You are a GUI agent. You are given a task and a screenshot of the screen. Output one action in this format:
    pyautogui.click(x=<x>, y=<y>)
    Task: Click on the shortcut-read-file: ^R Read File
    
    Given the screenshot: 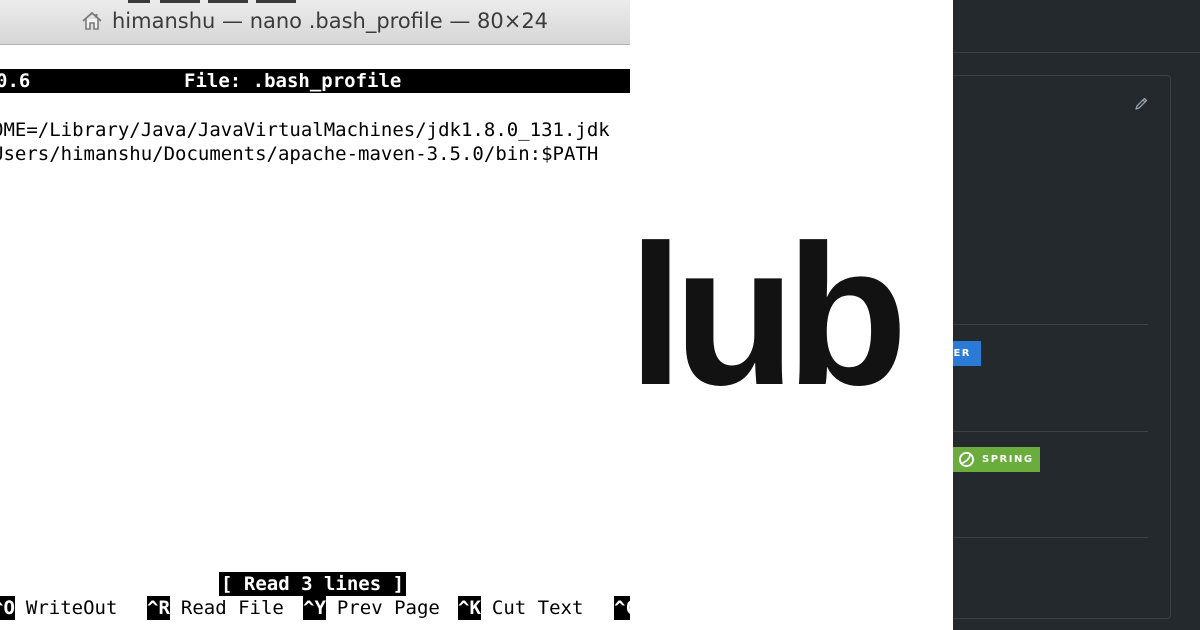 What is the action you would take?
    pyautogui.click(x=215, y=608)
    